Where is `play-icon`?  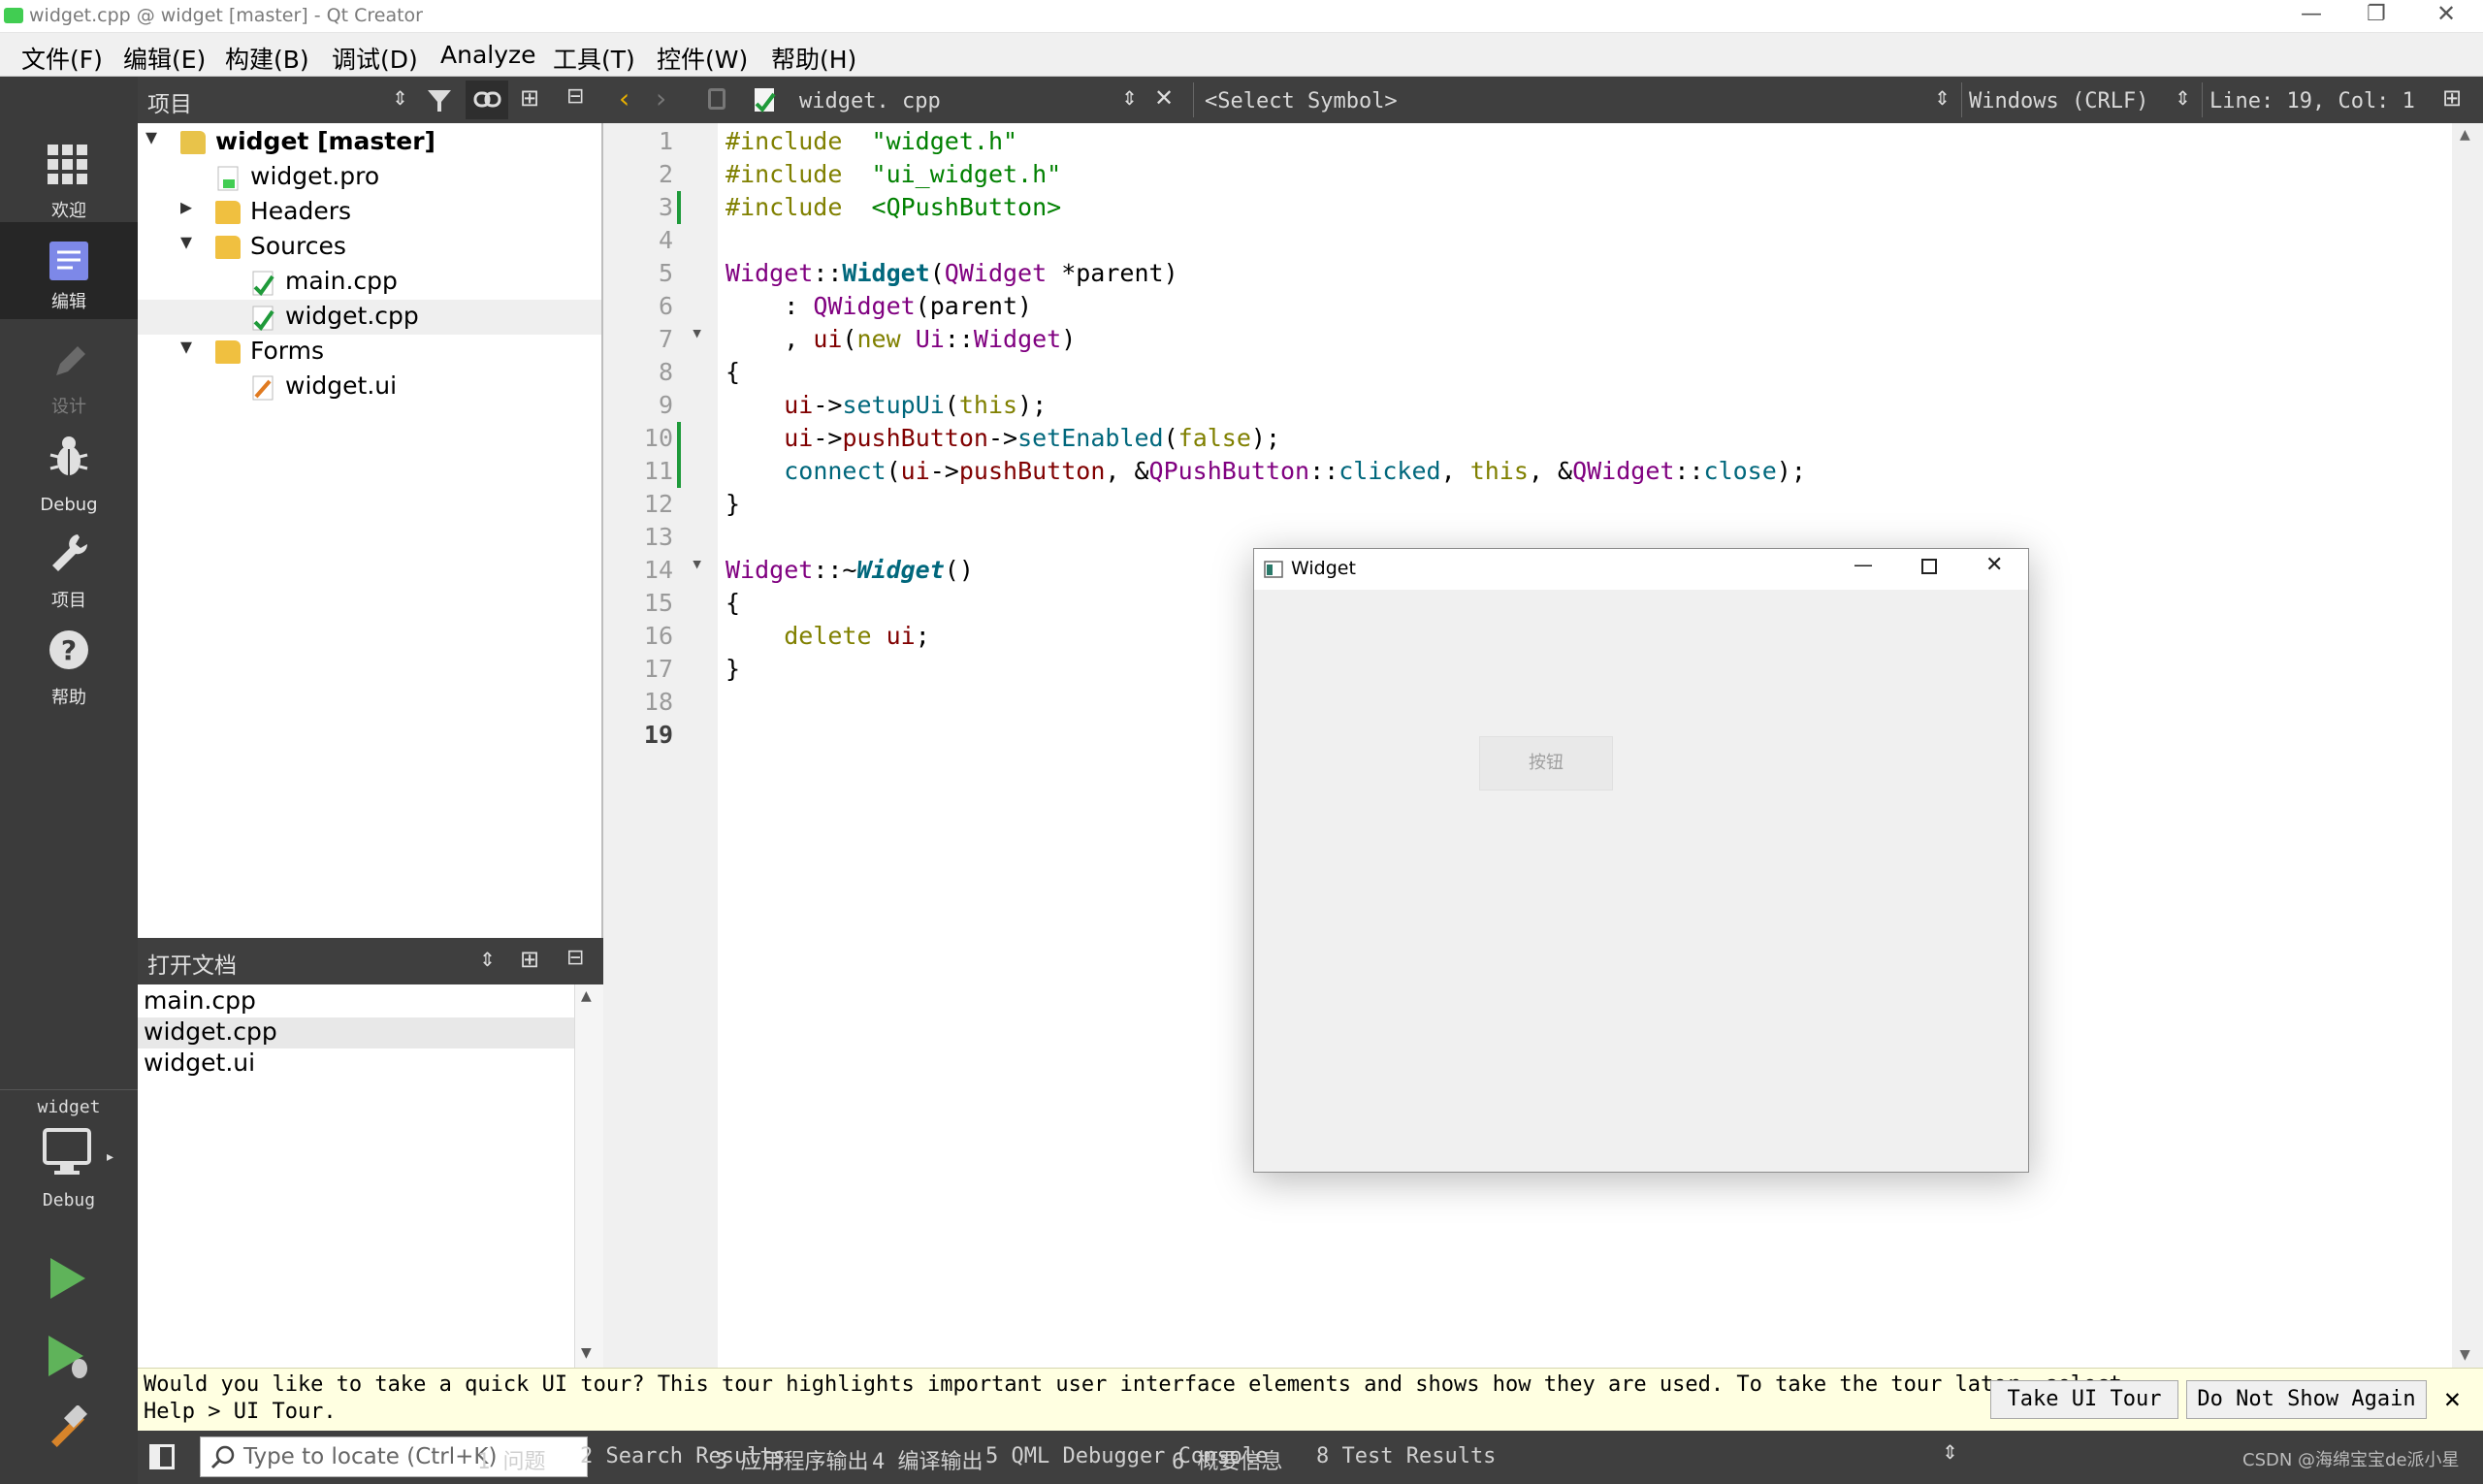
play-icon is located at coordinates (68, 1278).